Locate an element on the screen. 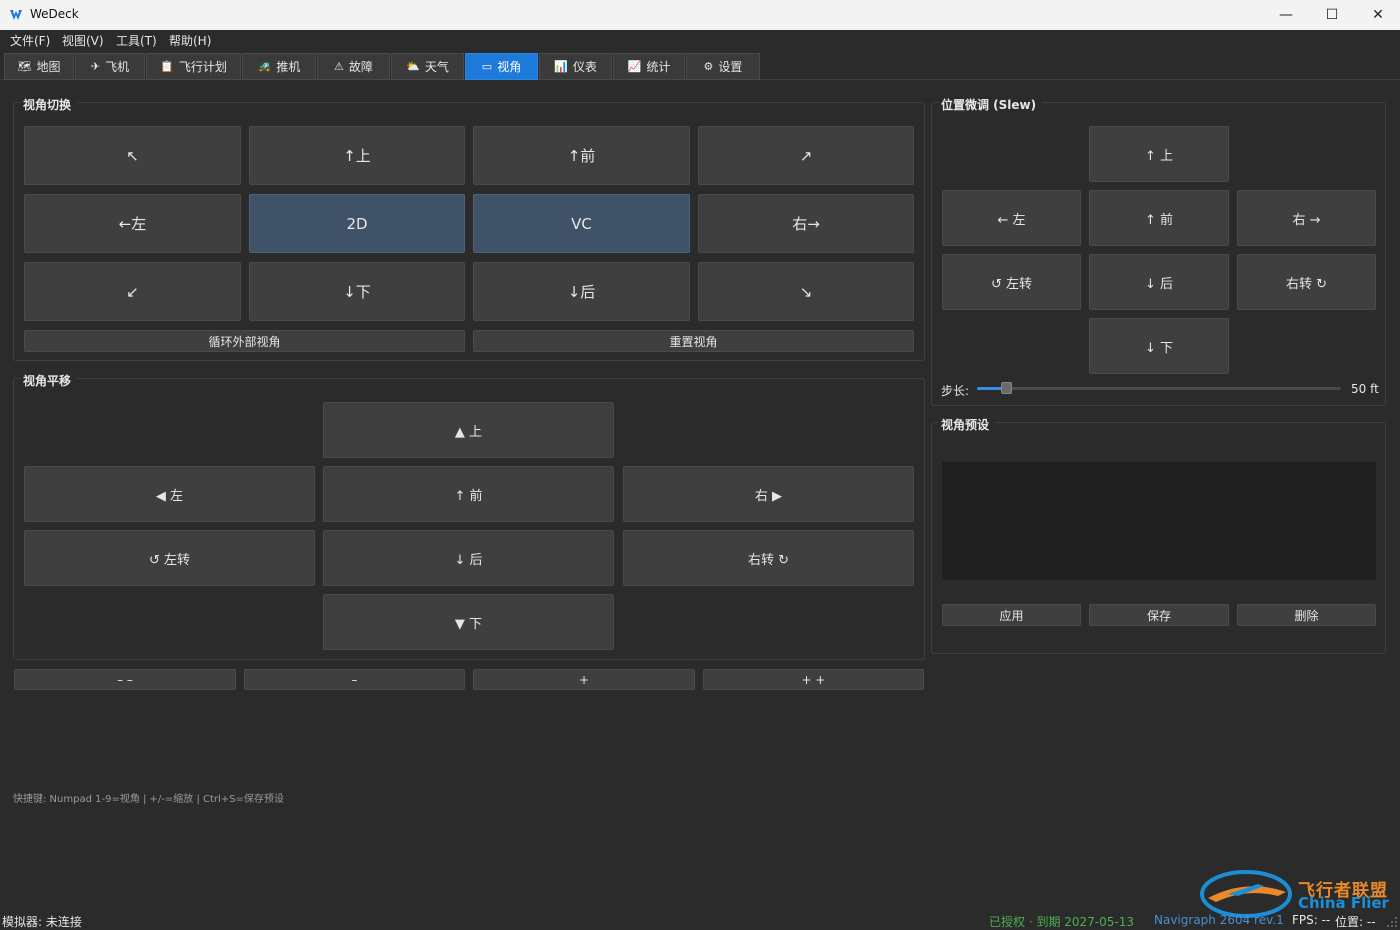 The image size is (1400, 930). menu-tools: 工具(T) is located at coordinates (136, 40).